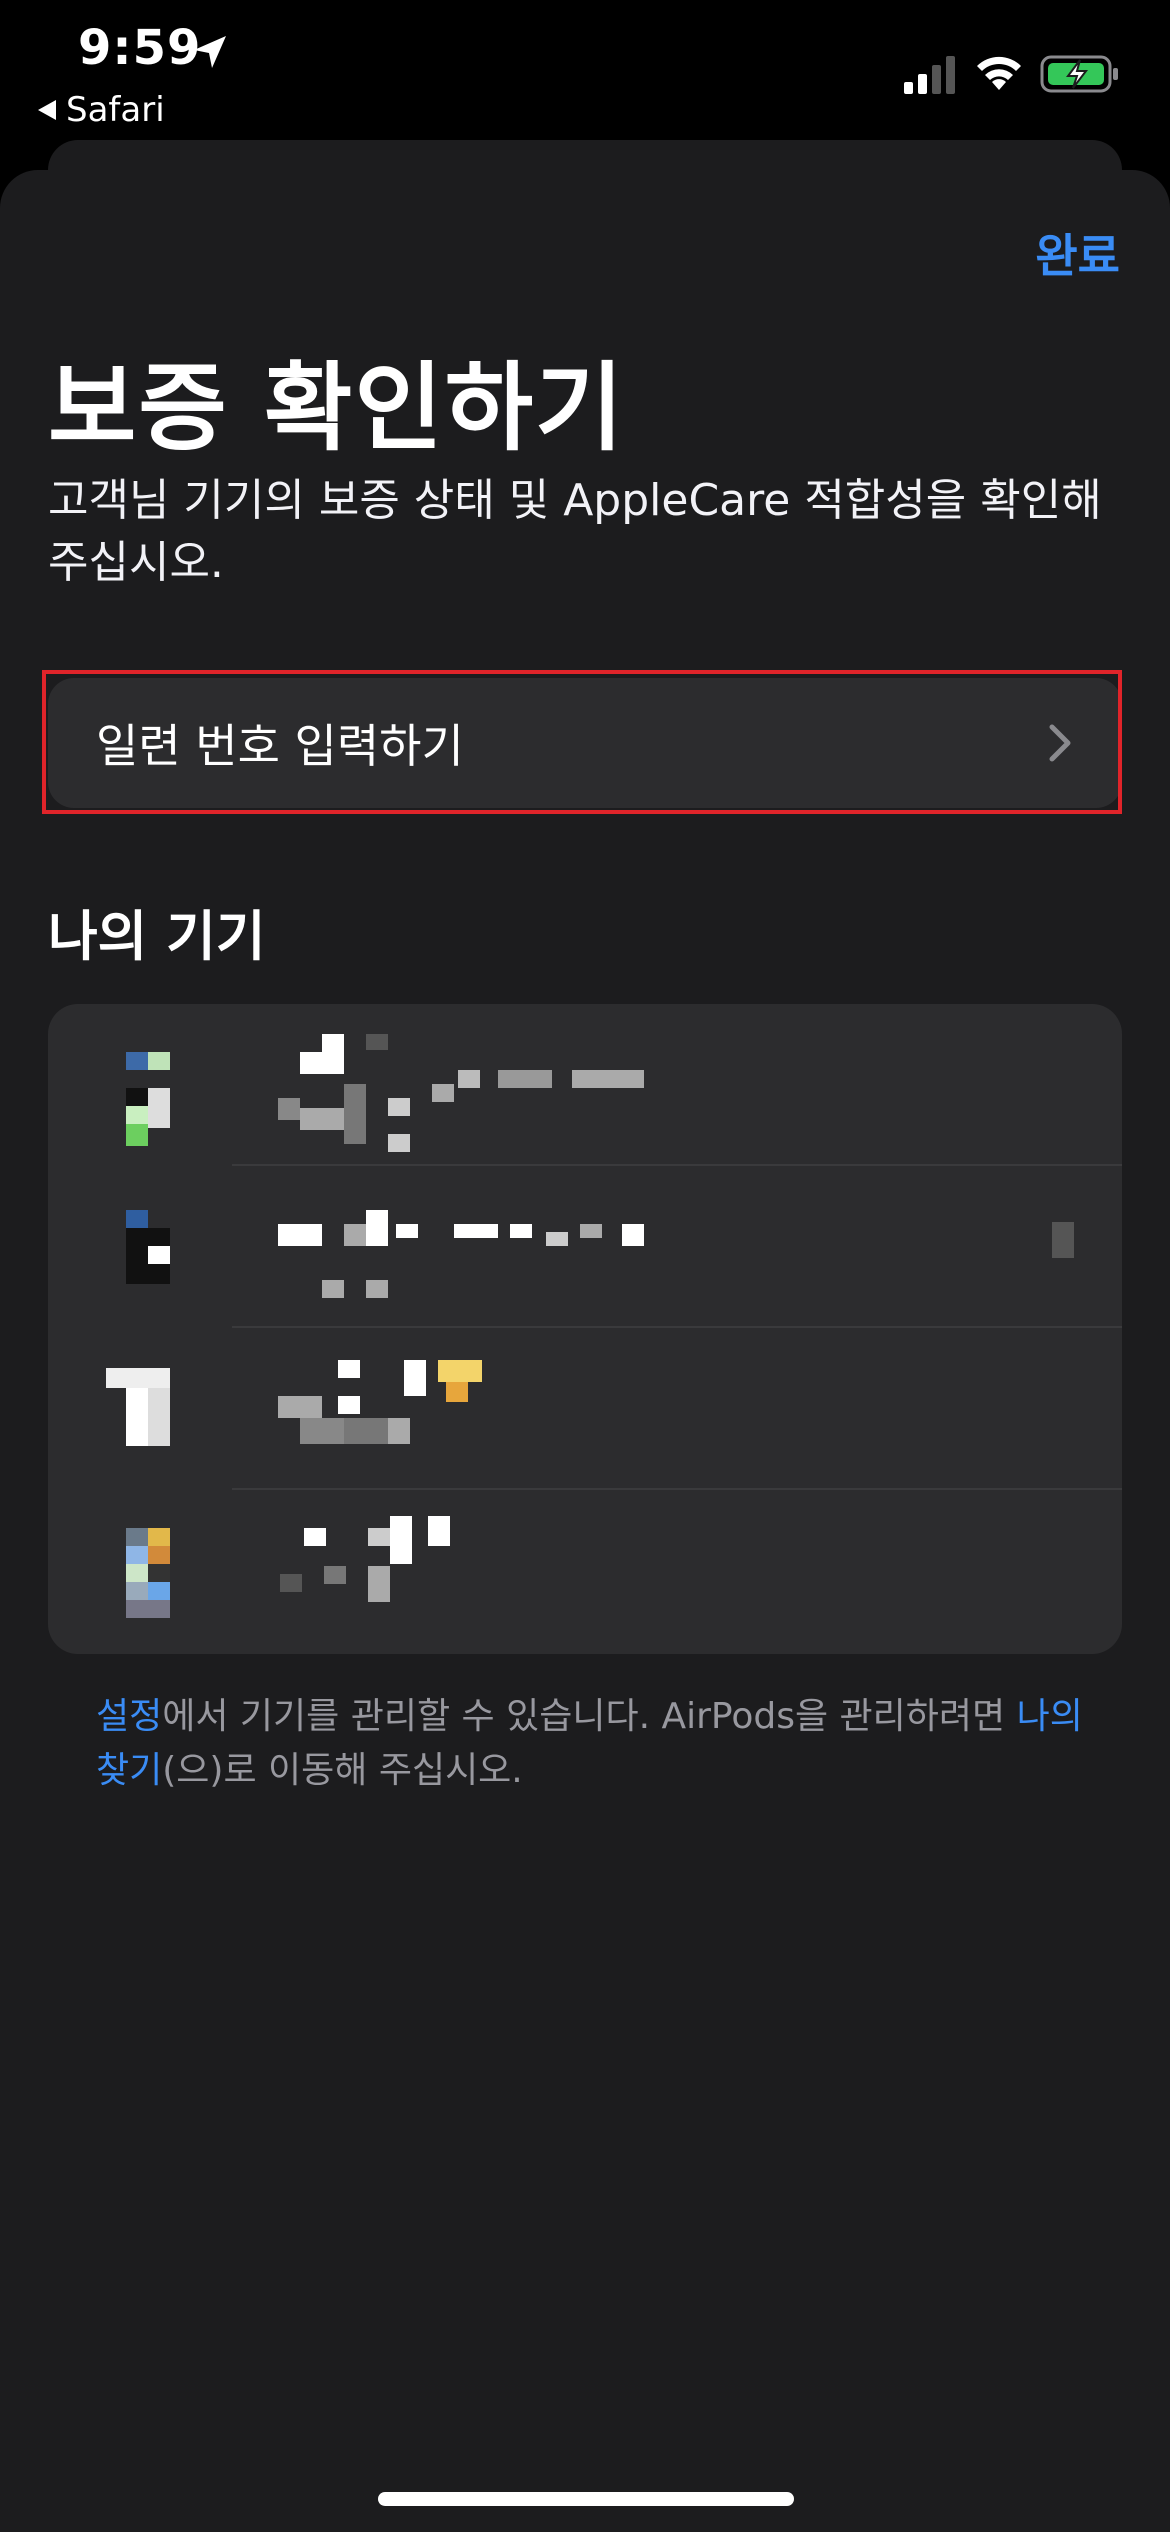 The width and height of the screenshot is (1170, 2532). What do you see at coordinates (1063, 1240) in the screenshot?
I see `device-detail-pixelated` at bounding box center [1063, 1240].